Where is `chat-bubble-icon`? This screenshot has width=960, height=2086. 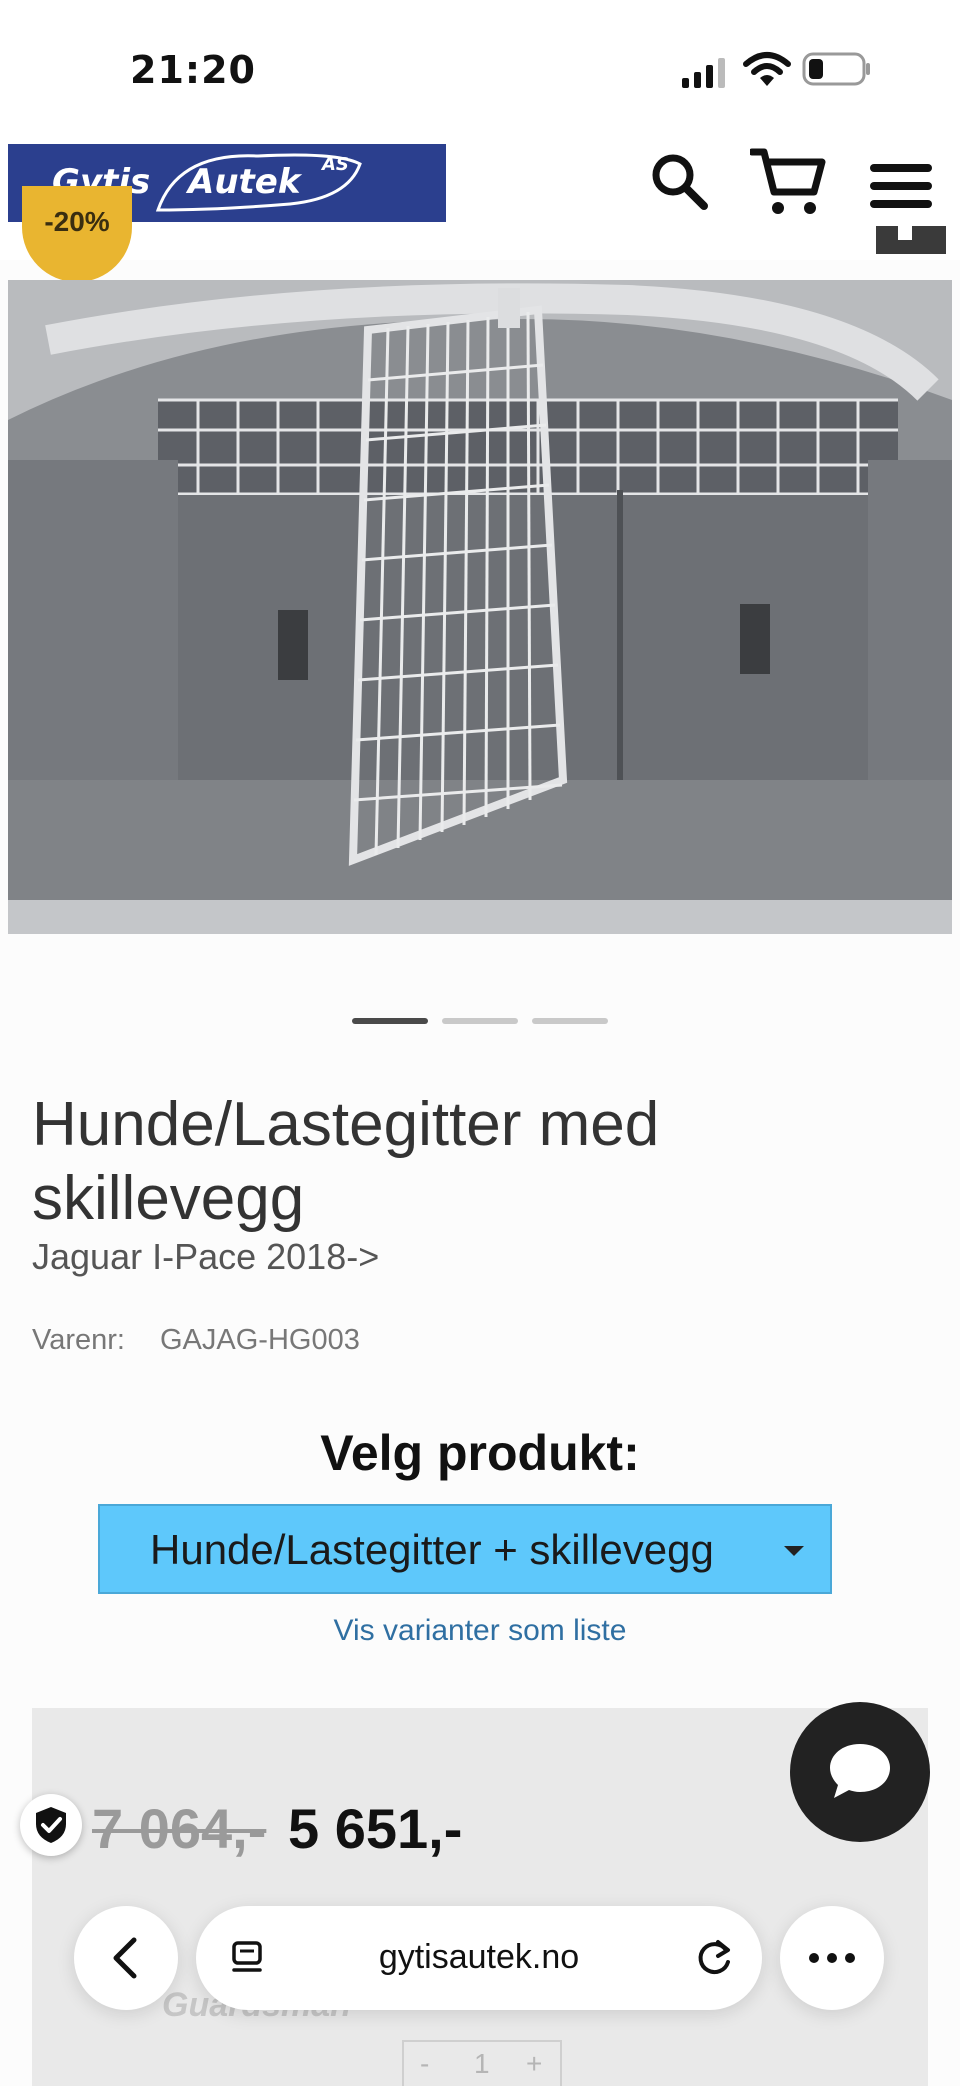 chat-bubble-icon is located at coordinates (860, 1771).